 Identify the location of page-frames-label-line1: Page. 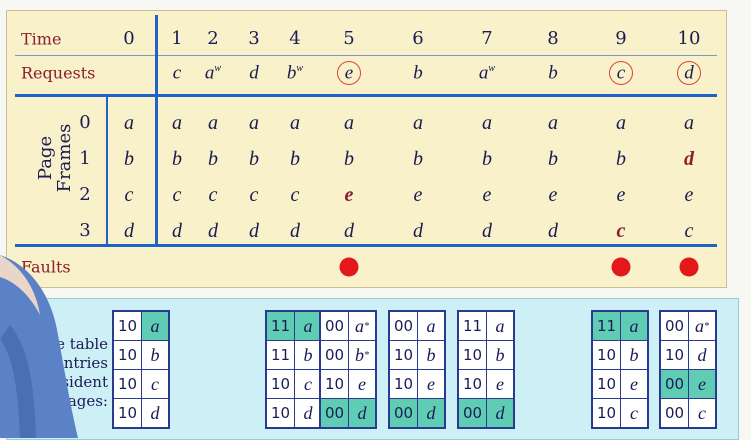
(45, 158).